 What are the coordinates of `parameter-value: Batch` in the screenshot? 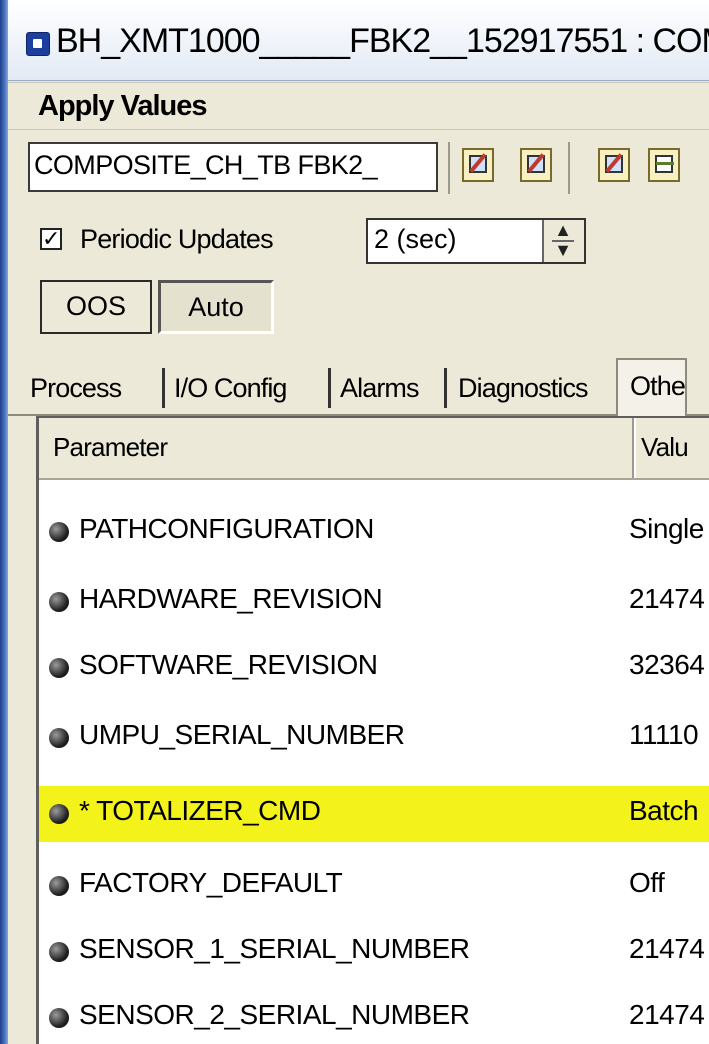 It's located at (664, 810).